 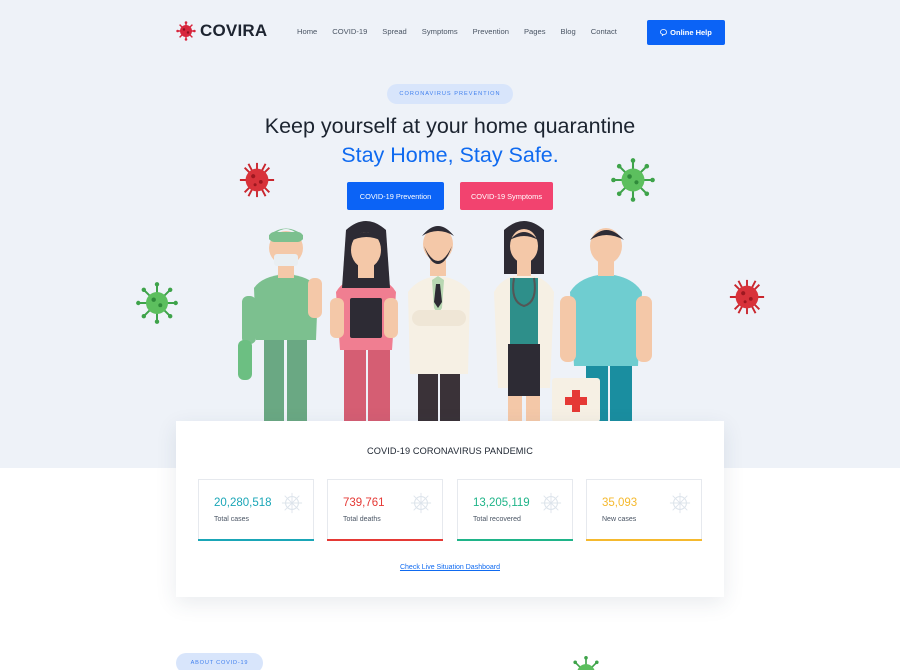 I want to click on nav-item-contact: Contact, so click(x=604, y=31).